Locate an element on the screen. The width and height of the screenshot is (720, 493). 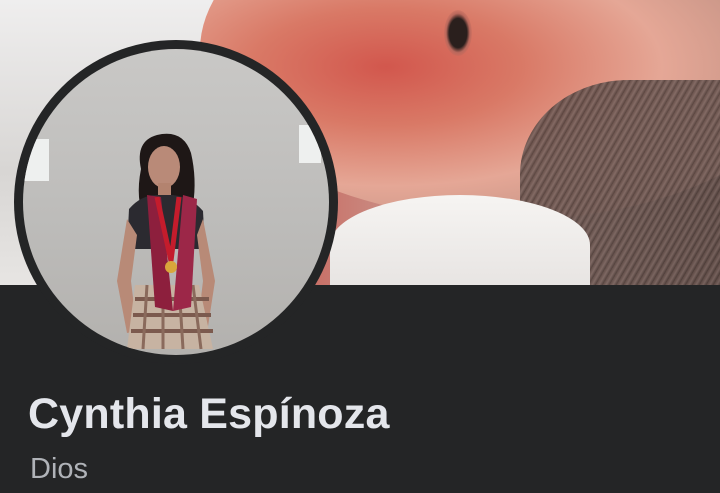
cover-blanket is located at coordinates (460, 240).